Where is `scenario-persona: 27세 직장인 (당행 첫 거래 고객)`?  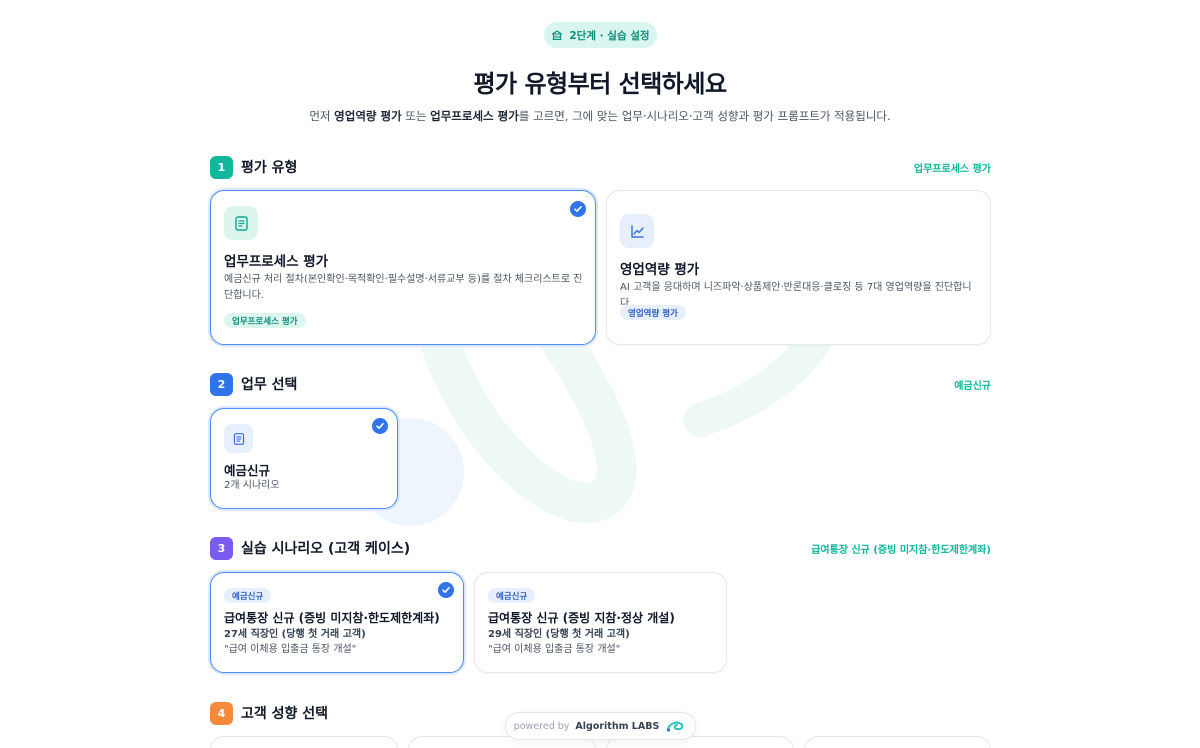
scenario-persona: 27세 직장인 (당행 첫 거래 고객) is located at coordinates (295, 634).